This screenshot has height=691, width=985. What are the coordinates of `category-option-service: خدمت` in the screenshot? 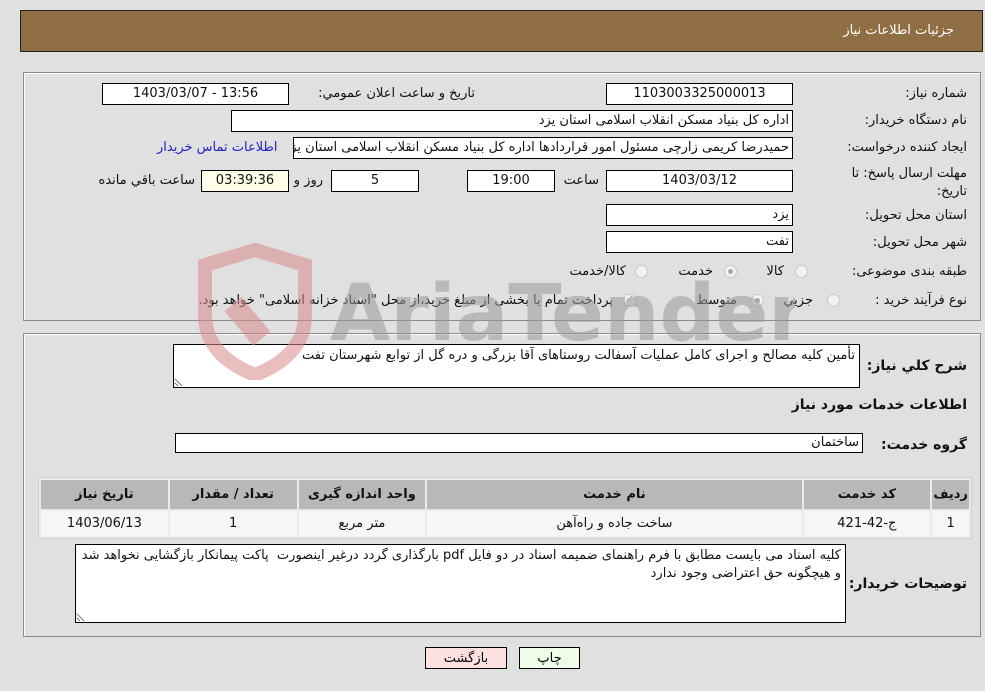 It's located at (695, 271).